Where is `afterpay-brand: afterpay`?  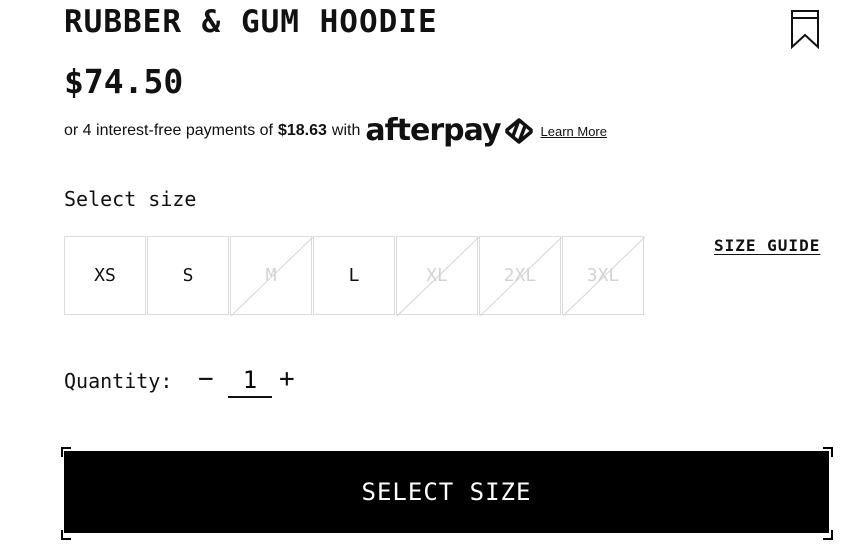 afterpay-brand: afterpay is located at coordinates (433, 130).